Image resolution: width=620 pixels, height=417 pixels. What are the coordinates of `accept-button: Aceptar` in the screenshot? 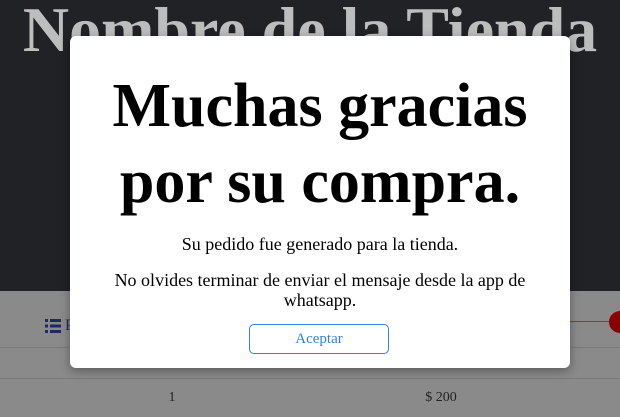 It's located at (319, 339).